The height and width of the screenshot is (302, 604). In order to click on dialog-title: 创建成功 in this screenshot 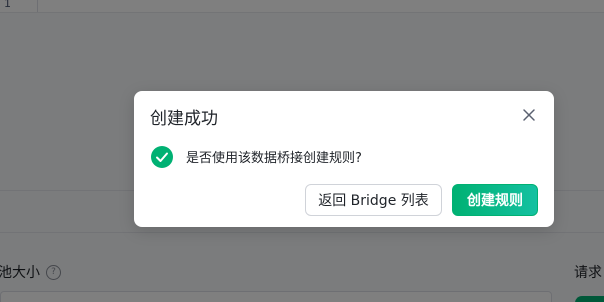, I will do `click(184, 119)`.